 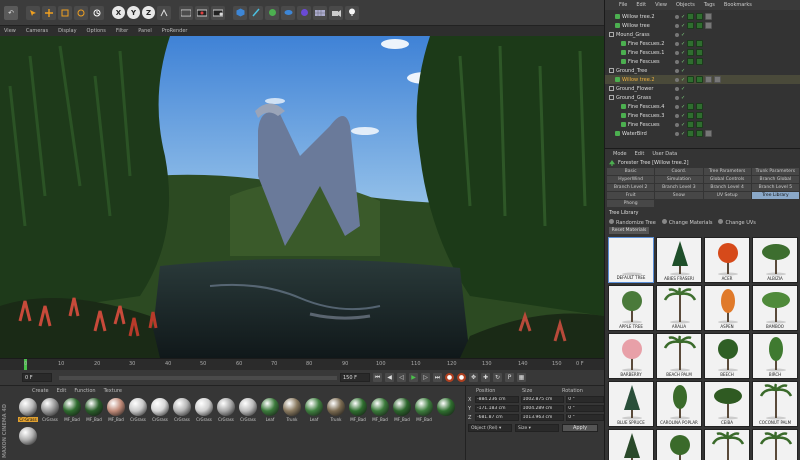 I want to click on preview-range-bar, so click(x=198, y=377).